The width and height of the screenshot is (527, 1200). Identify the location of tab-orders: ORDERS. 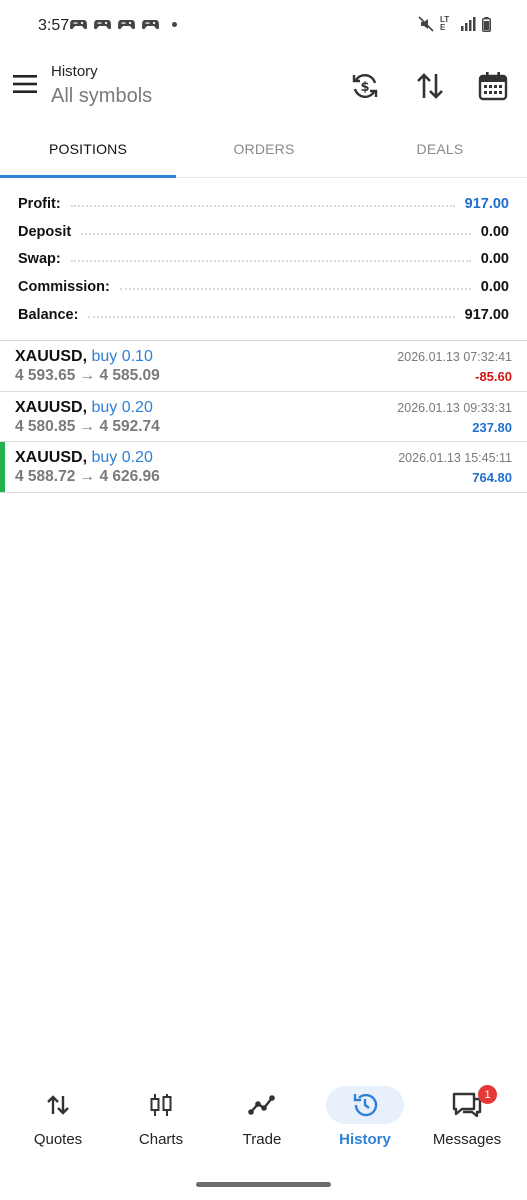
(264, 149).